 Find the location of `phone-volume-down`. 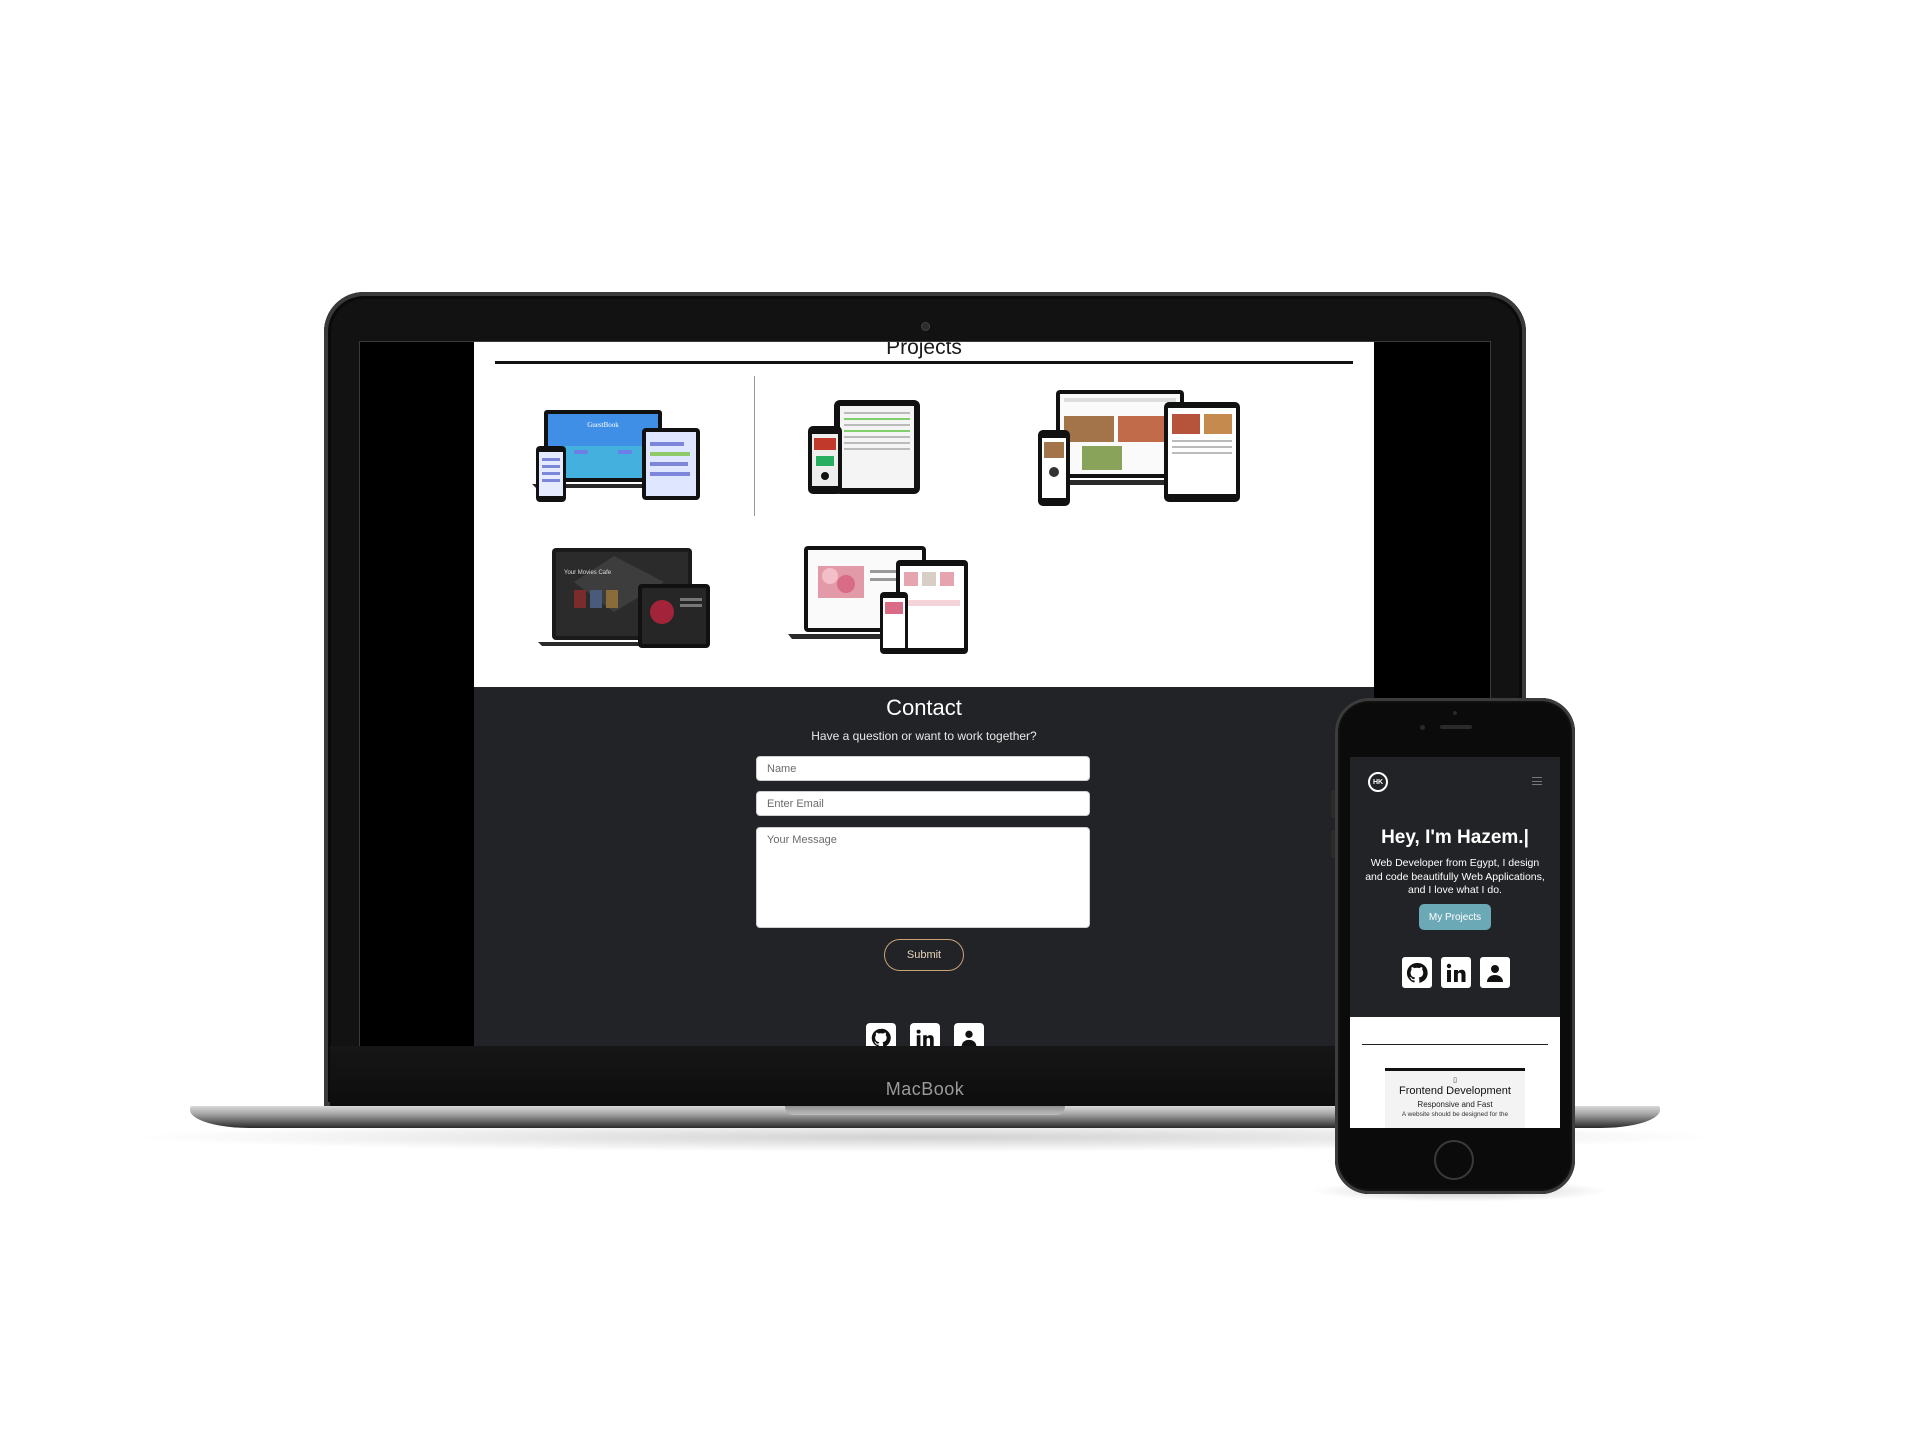

phone-volume-down is located at coordinates (1333, 844).